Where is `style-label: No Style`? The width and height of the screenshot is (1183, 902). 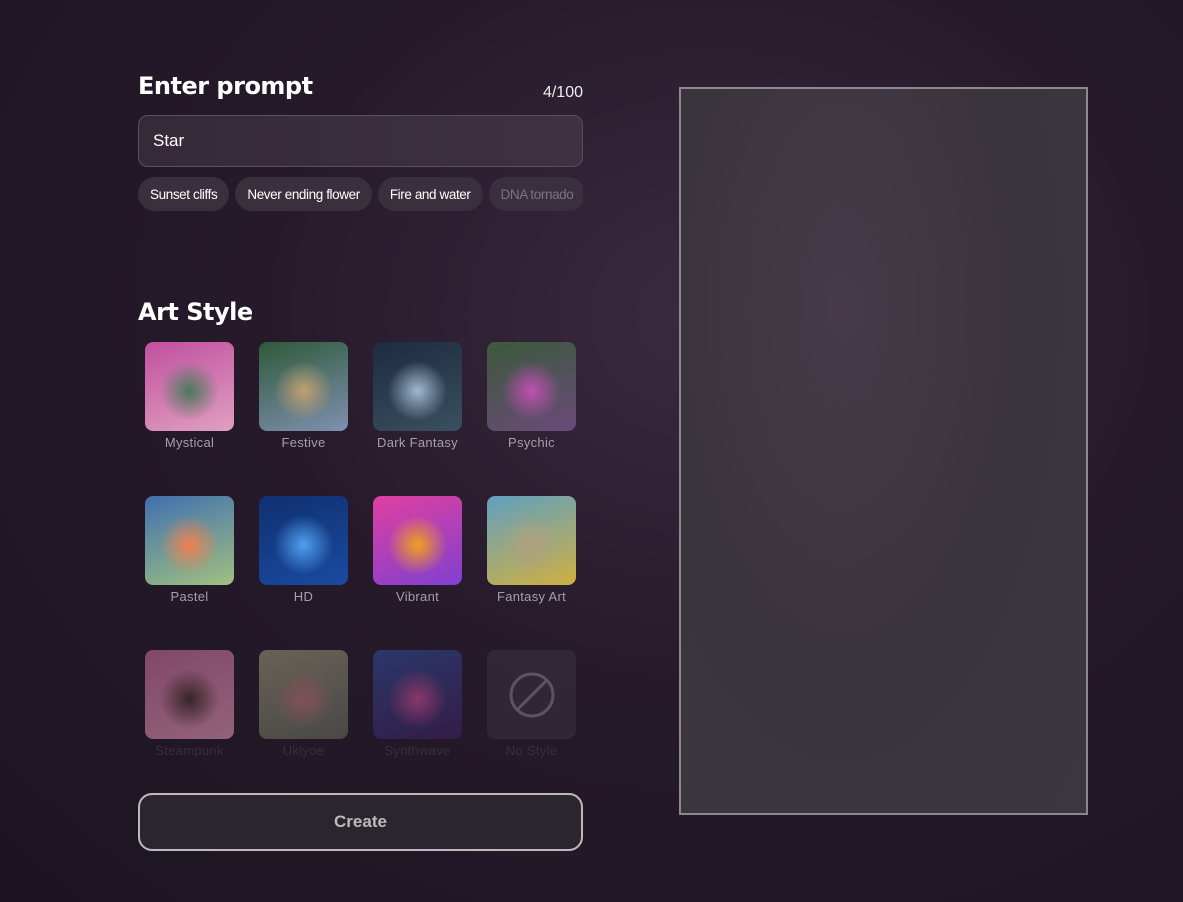
style-label: No Style is located at coordinates (531, 750).